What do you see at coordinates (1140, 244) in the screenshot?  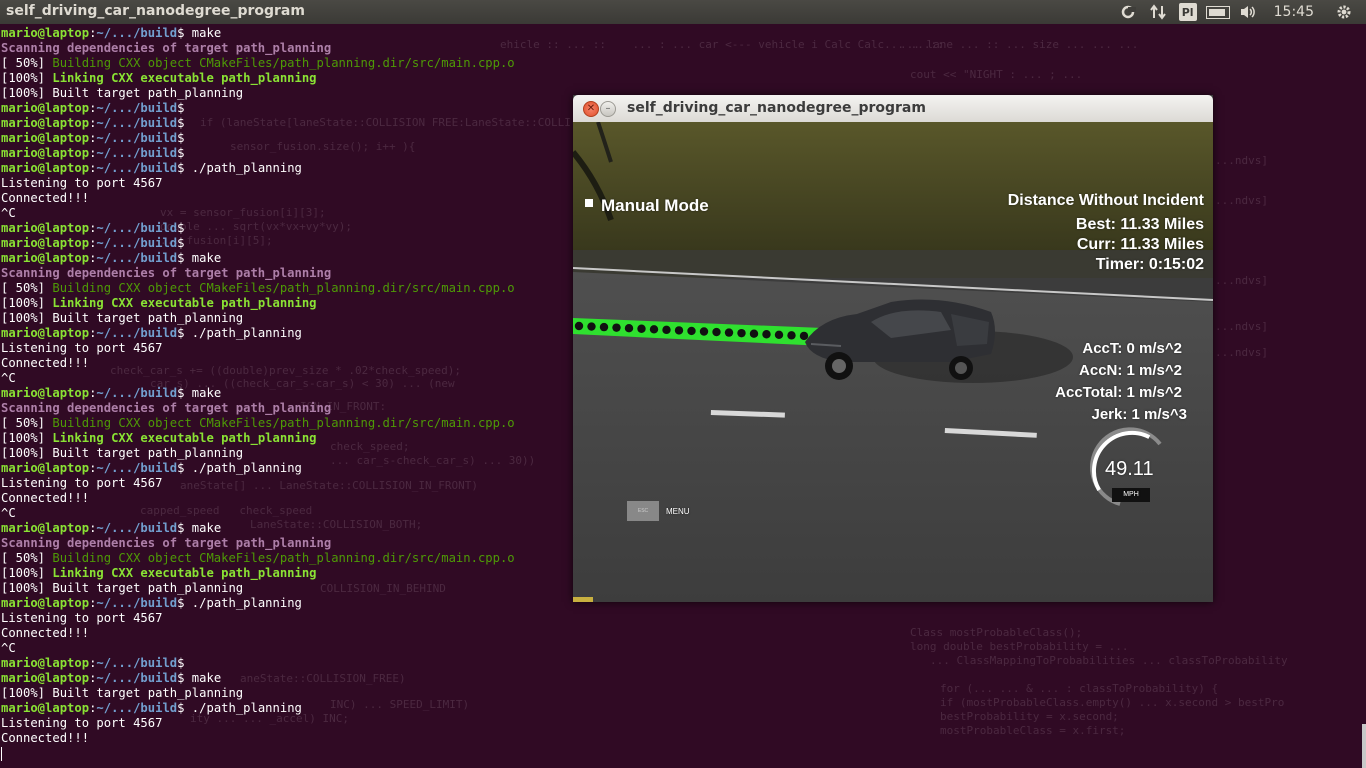 I see `current-distance: Curr: 11.33 Miles` at bounding box center [1140, 244].